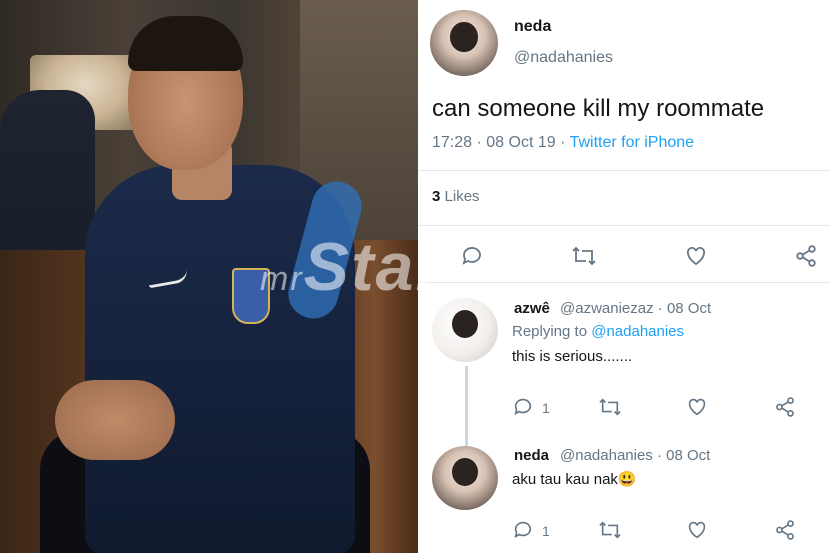 This screenshot has height=553, width=830. What do you see at coordinates (251, 296) in the screenshot?
I see `photo-club-crest` at bounding box center [251, 296].